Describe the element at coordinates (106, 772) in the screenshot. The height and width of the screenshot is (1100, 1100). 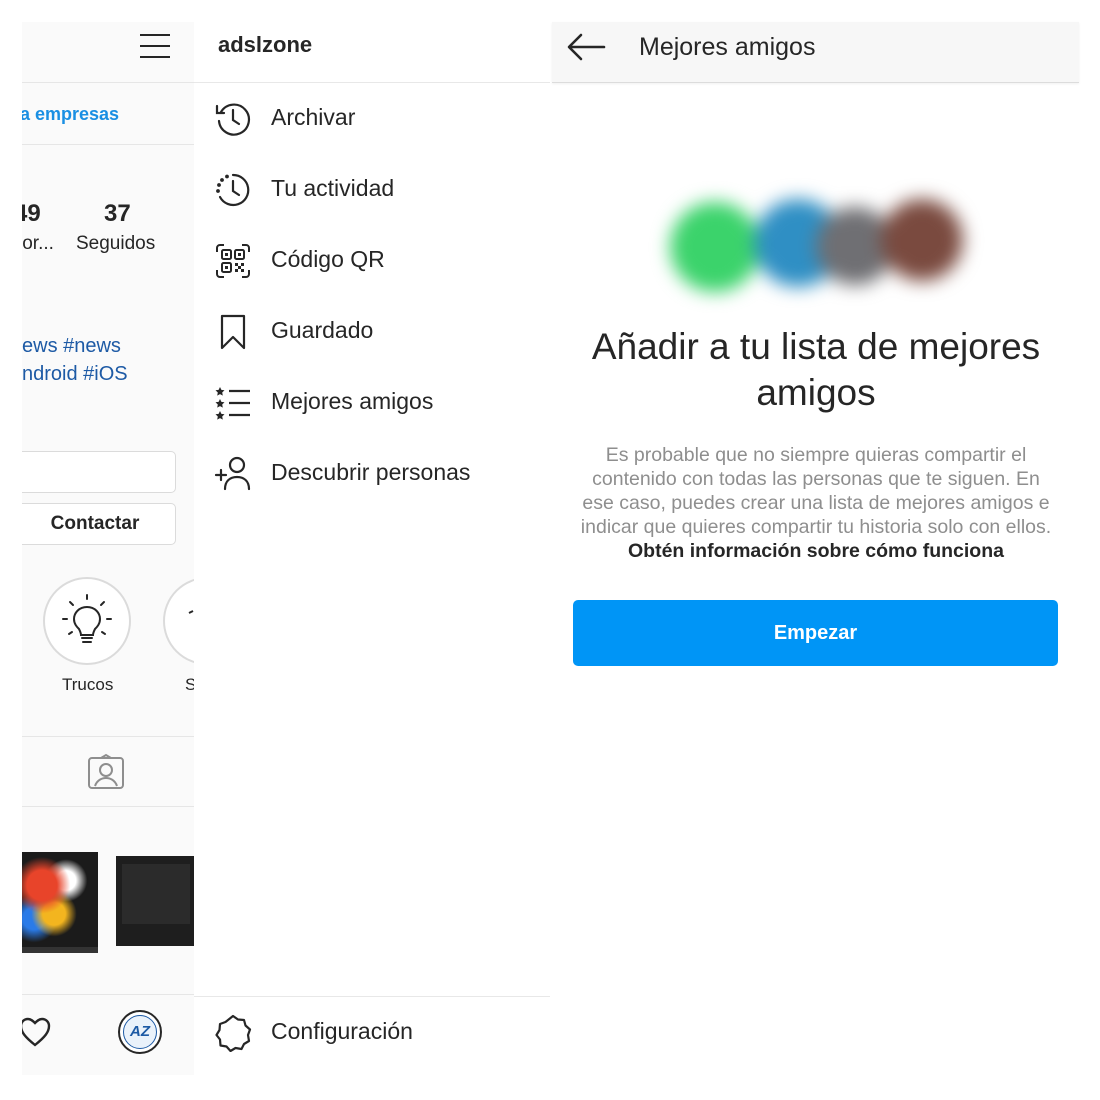
I see `tagged-posts-icon` at that location.